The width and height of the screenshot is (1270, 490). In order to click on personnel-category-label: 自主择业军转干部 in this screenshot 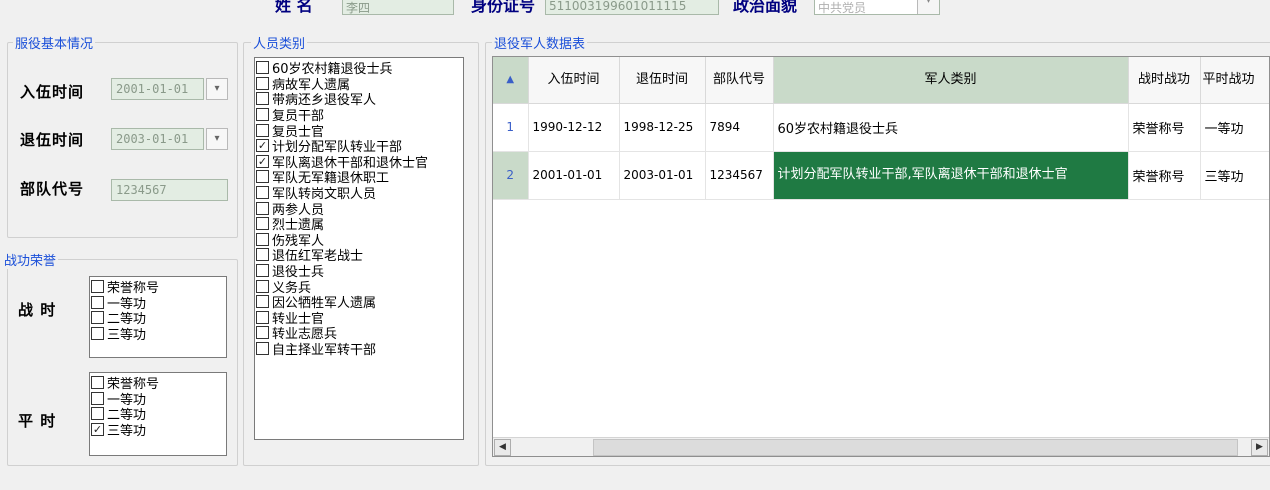, I will do `click(324, 350)`.